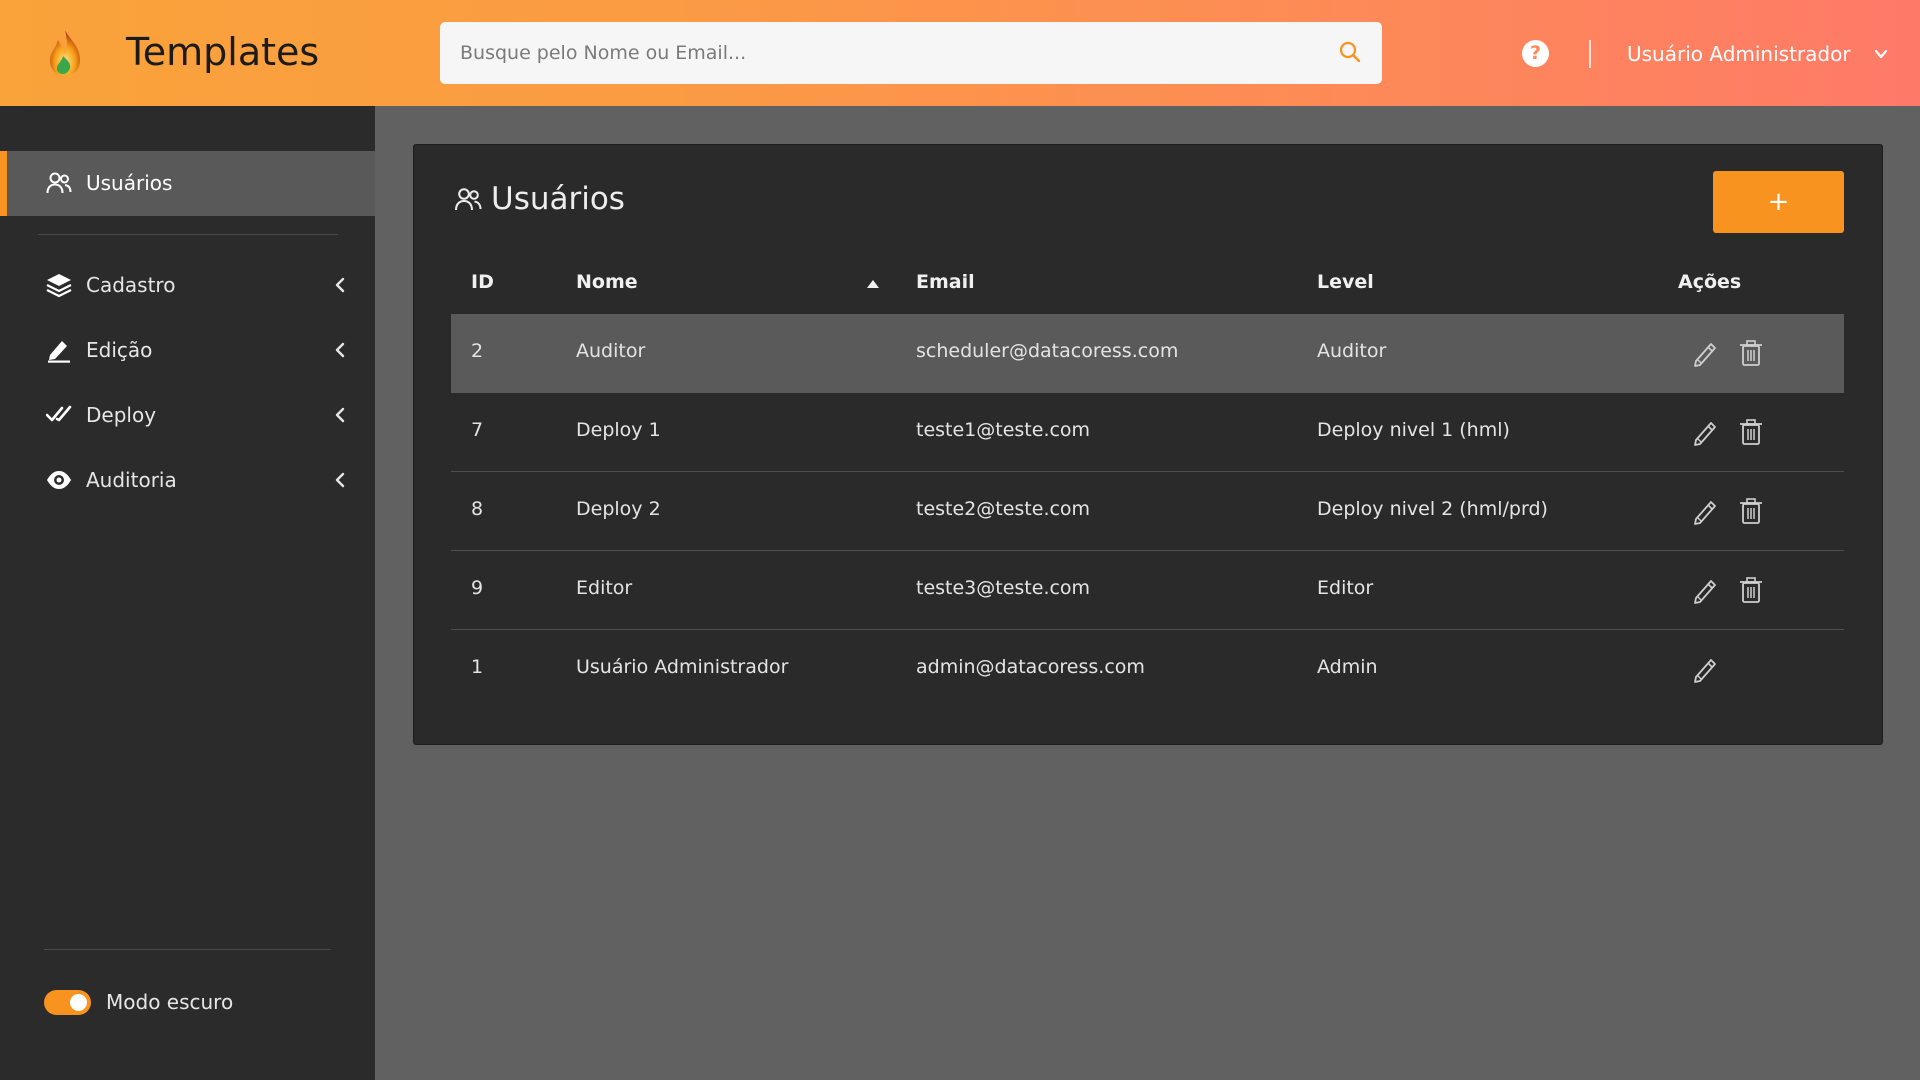 The height and width of the screenshot is (1080, 1920). Describe the element at coordinates (1590, 54) in the screenshot. I see `header-divider` at that location.